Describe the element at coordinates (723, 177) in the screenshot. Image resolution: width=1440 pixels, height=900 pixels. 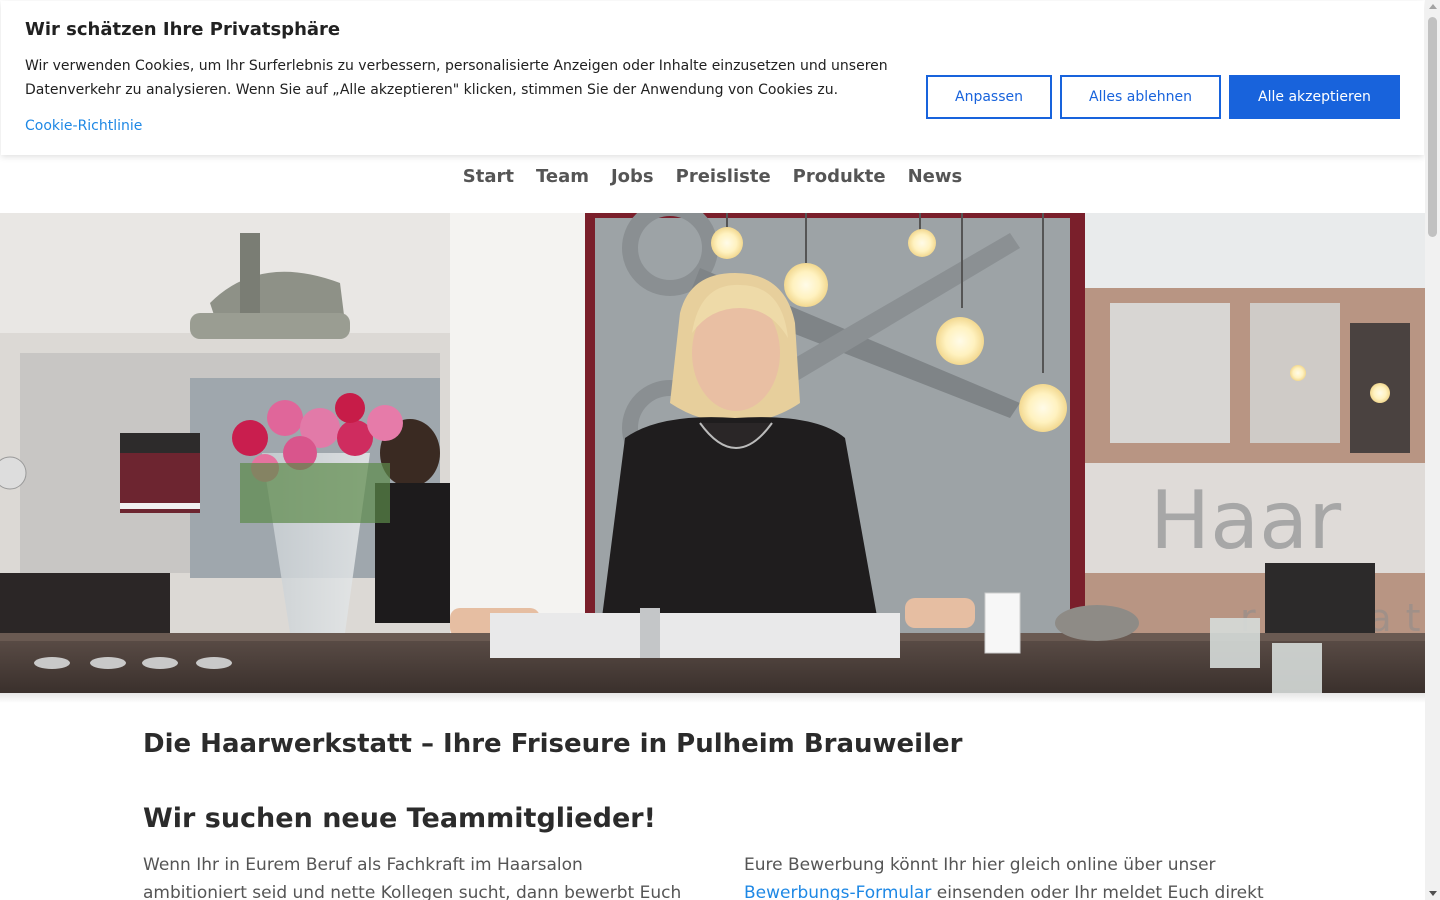
I see `nav-item-preisliste: Preisliste` at that location.